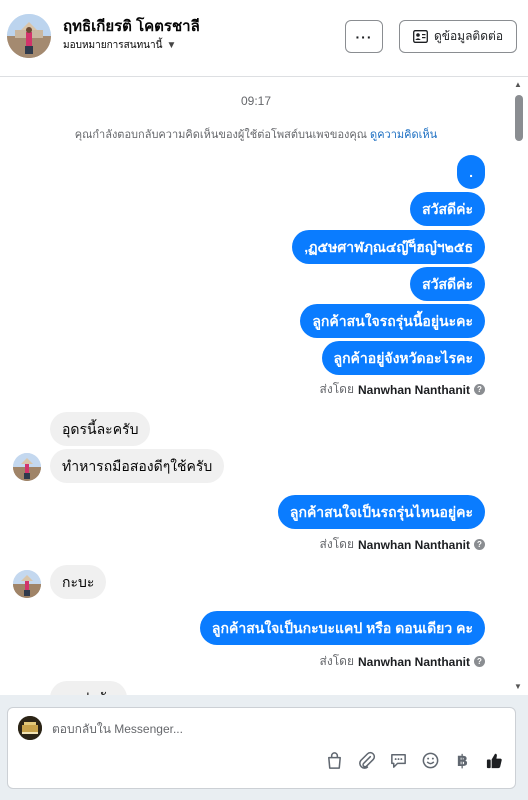 The height and width of the screenshot is (800, 528). What do you see at coordinates (171, 45) in the screenshot?
I see `chevron-down-icon: ▼` at bounding box center [171, 45].